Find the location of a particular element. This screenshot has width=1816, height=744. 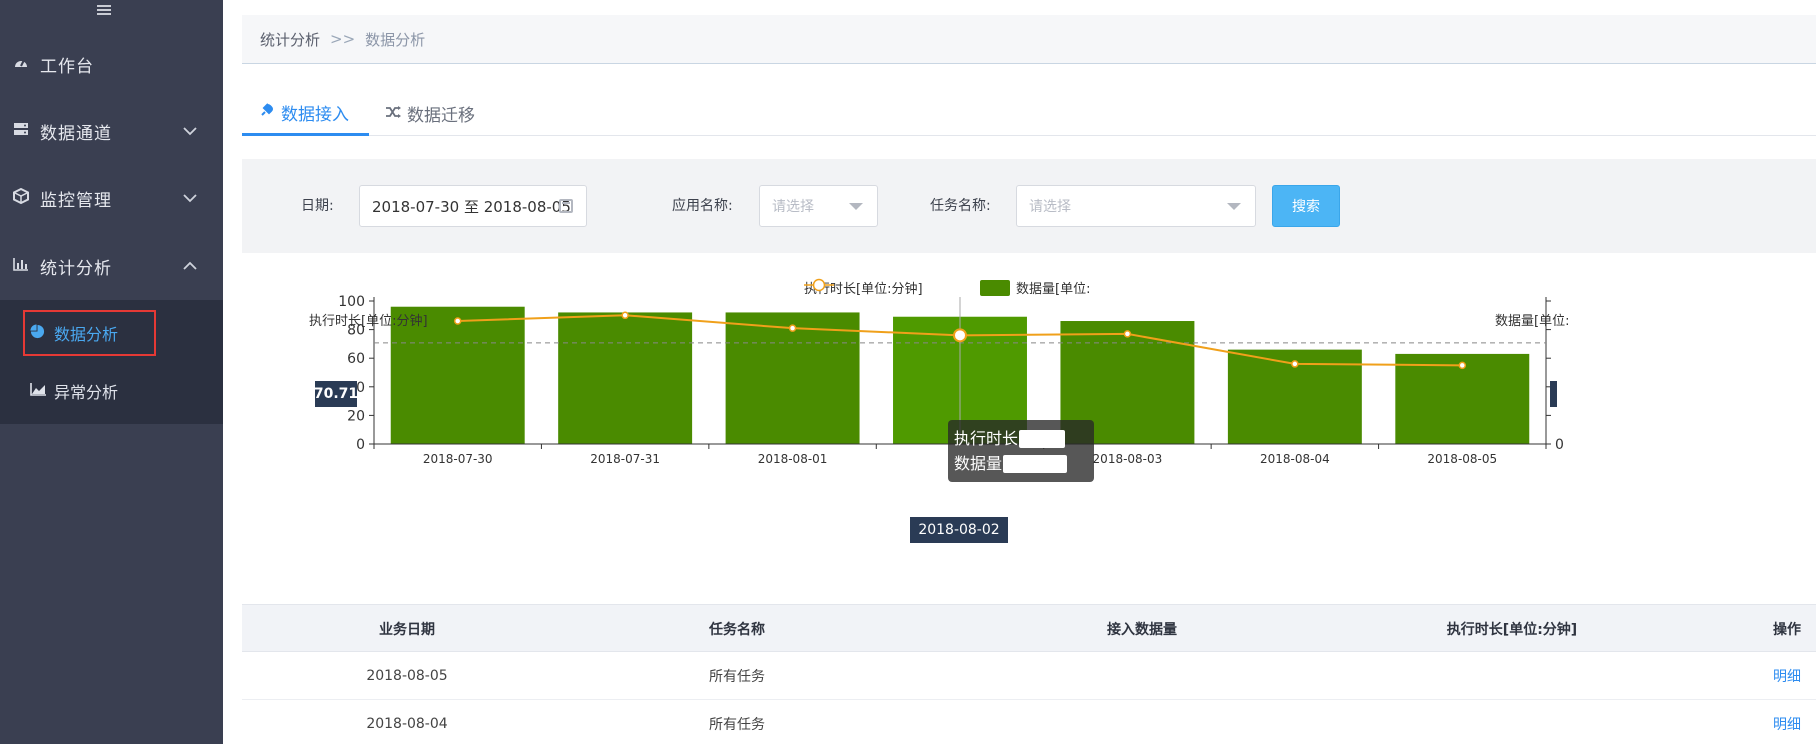

legend-item-duration: 执行时长[单位:分钟] is located at coordinates (863, 287).